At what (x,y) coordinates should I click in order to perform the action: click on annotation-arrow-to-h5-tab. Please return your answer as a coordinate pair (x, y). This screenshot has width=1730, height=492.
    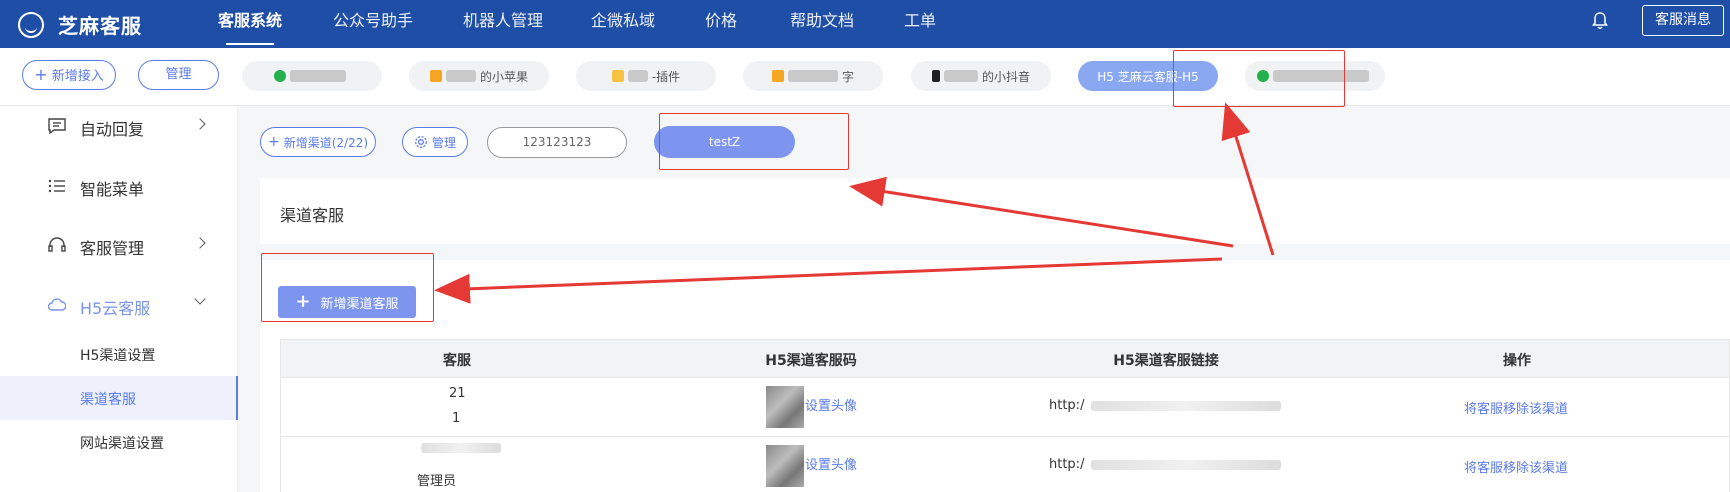
    Looking at the image, I should click on (1248, 179).